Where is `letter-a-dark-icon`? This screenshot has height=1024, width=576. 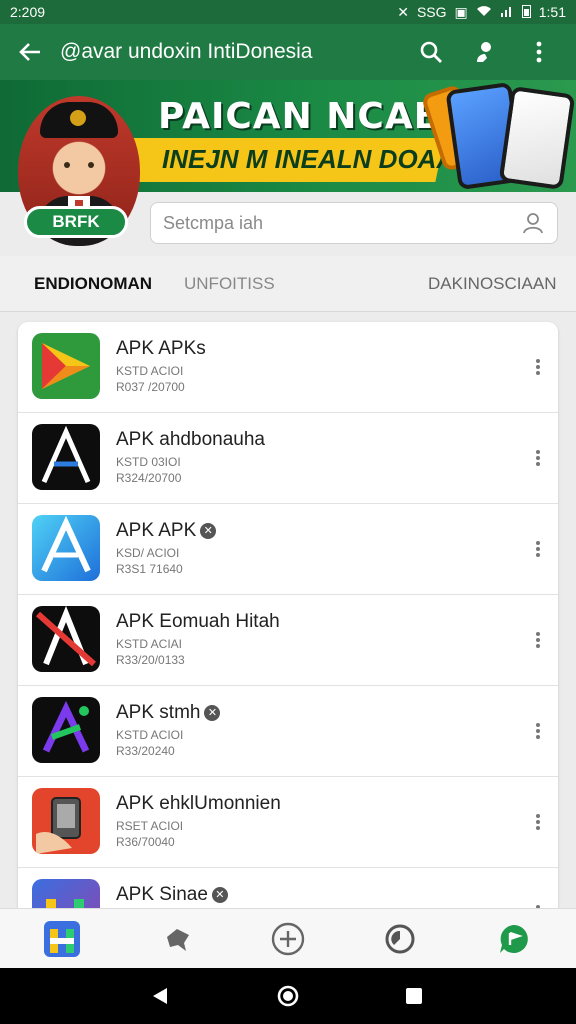
letter-a-dark-icon is located at coordinates (66, 457).